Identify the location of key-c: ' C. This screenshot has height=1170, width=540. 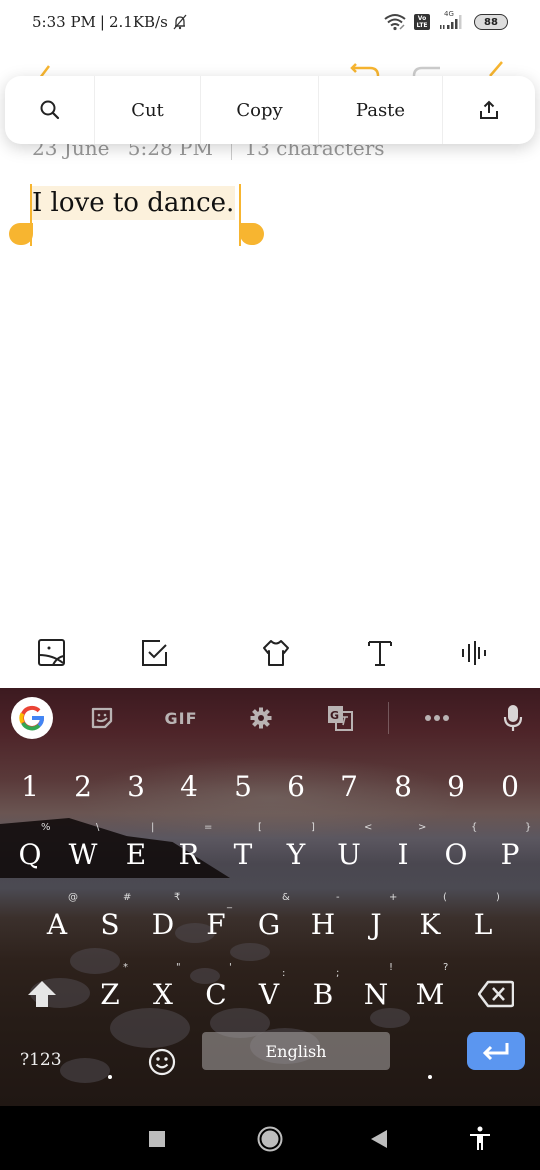
(216, 988).